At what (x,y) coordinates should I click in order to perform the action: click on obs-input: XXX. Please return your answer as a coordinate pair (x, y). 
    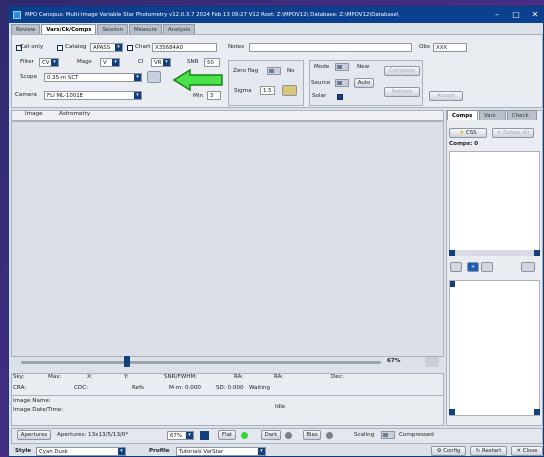
    Looking at the image, I should click on (450, 47).